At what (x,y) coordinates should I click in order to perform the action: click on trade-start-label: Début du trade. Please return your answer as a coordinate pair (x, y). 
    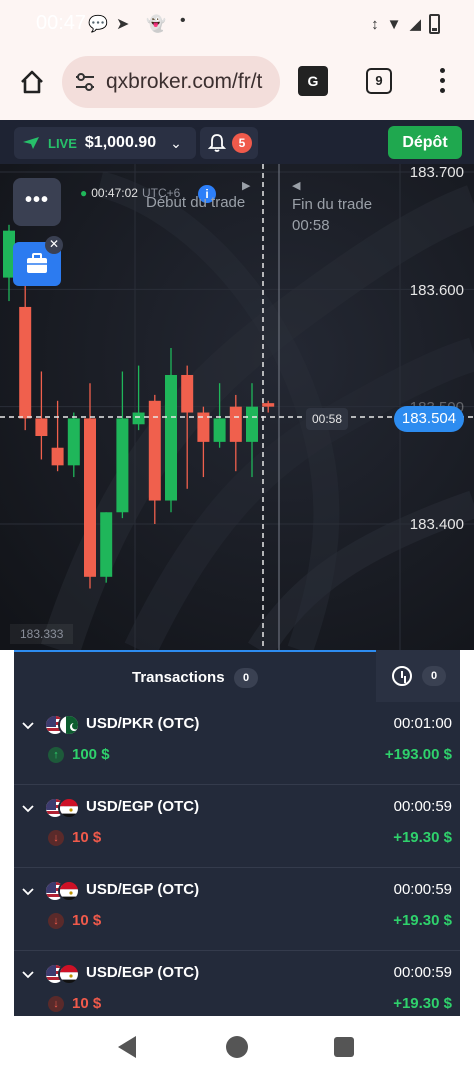
    Looking at the image, I should click on (196, 202).